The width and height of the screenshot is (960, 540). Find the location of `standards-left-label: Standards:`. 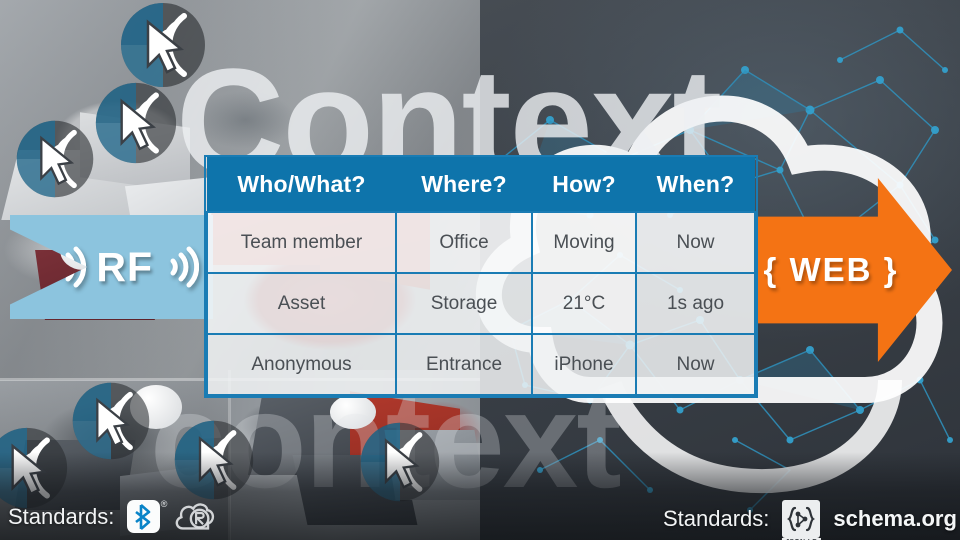

standards-left-label: Standards: is located at coordinates (61, 516).